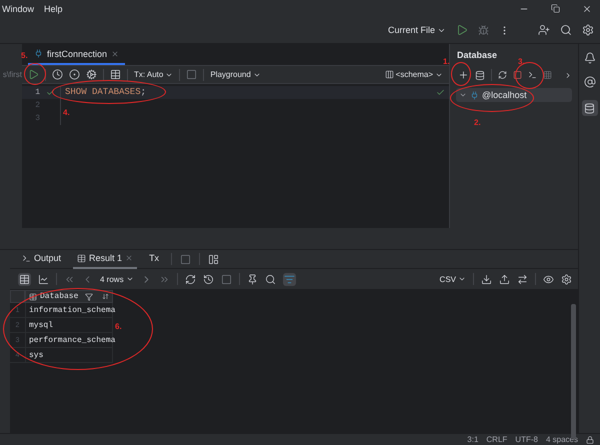 This screenshot has width=600, height=445. Describe the element at coordinates (526, 439) in the screenshot. I see `status-item: UTF-8` at that location.